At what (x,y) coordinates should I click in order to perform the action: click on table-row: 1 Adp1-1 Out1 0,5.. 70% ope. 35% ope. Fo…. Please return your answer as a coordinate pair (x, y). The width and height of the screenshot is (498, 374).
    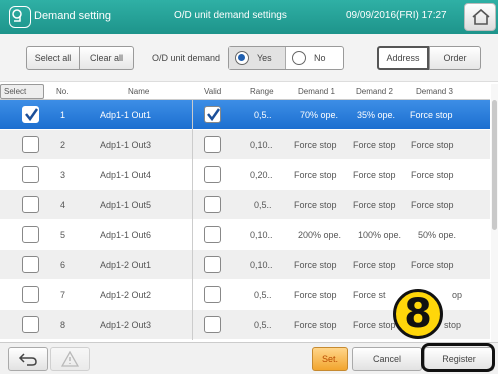
    Looking at the image, I should click on (245, 115).